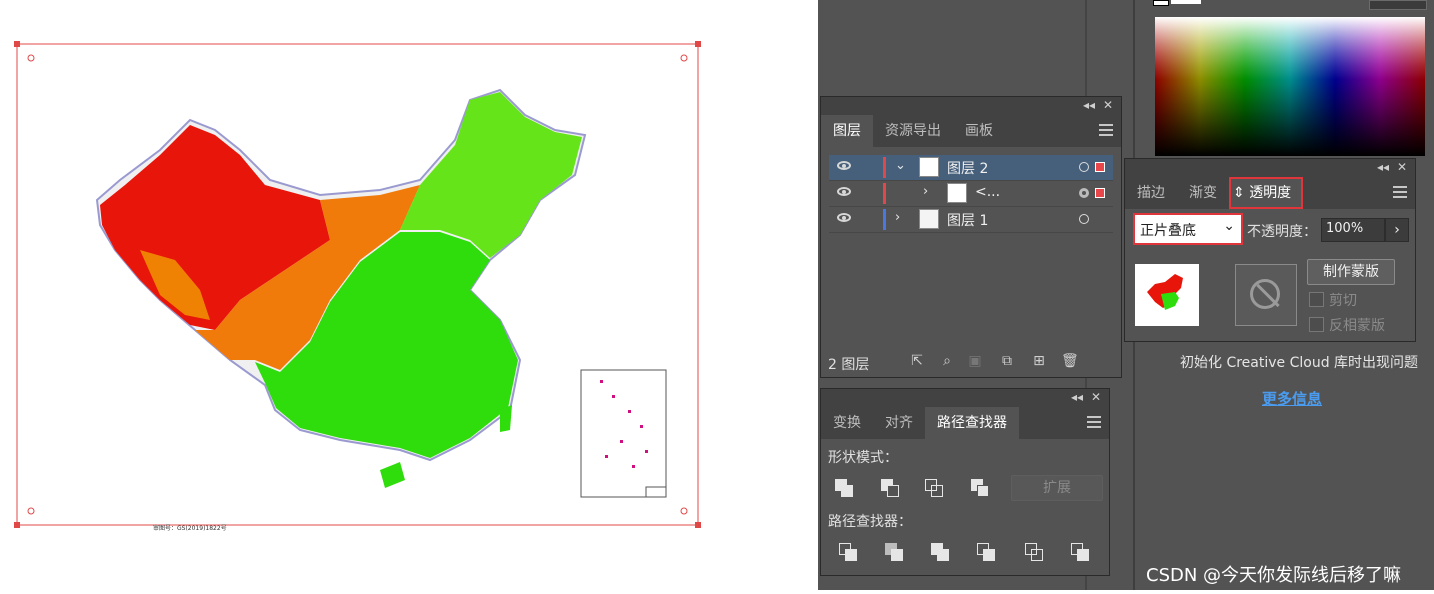 The height and width of the screenshot is (594, 1434). Describe the element at coordinates (1316, 299) in the screenshot. I see `clip-checkbox` at that location.